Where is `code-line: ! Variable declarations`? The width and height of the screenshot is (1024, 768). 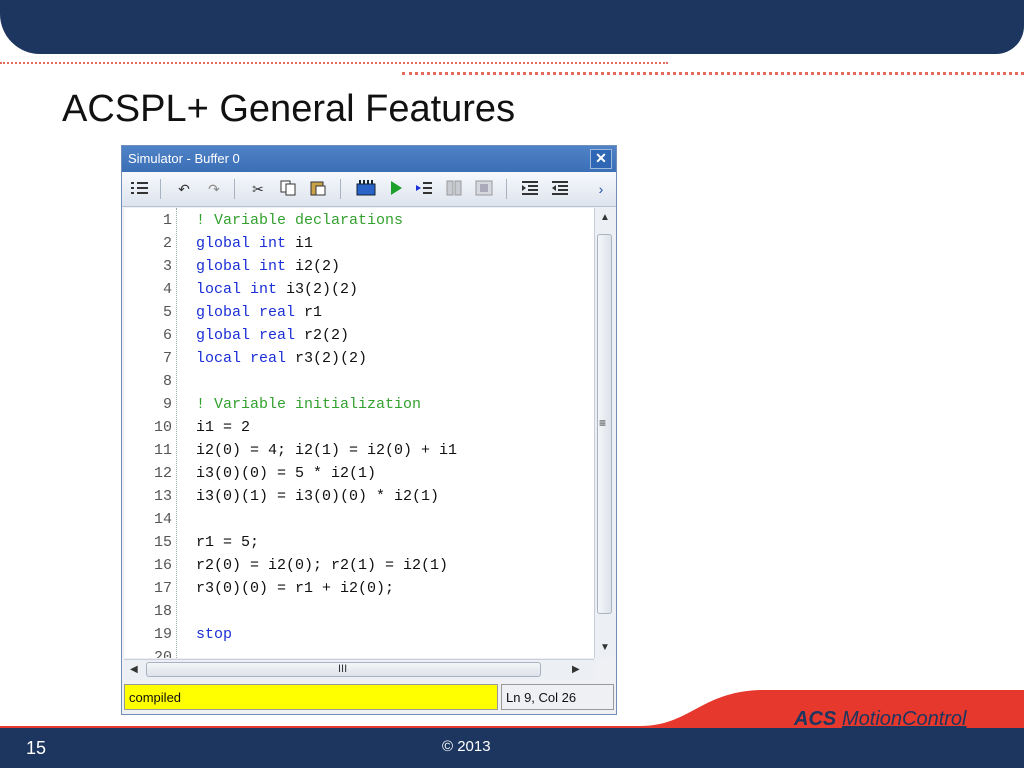
code-line: ! Variable declarations is located at coordinates (299, 220).